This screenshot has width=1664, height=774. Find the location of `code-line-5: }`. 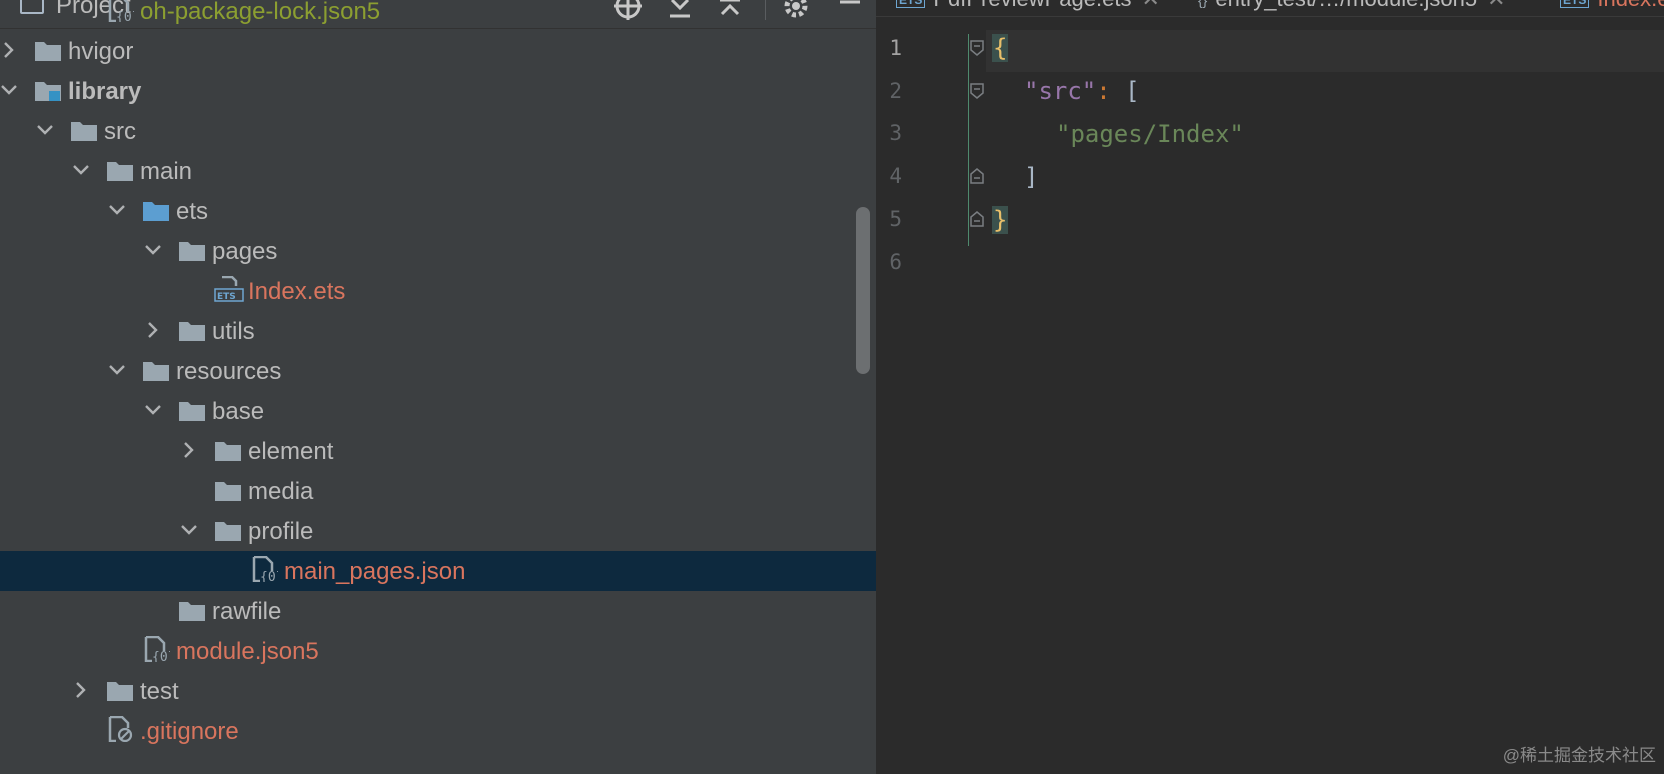

code-line-5: } is located at coordinates (1000, 220).